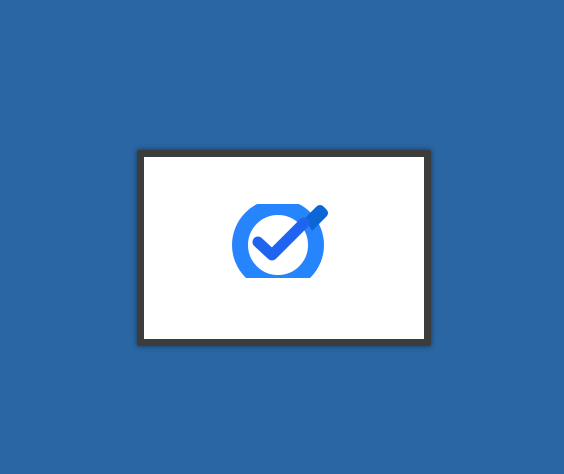  I want to click on google-tasks-check-icon, so click(282, 241).